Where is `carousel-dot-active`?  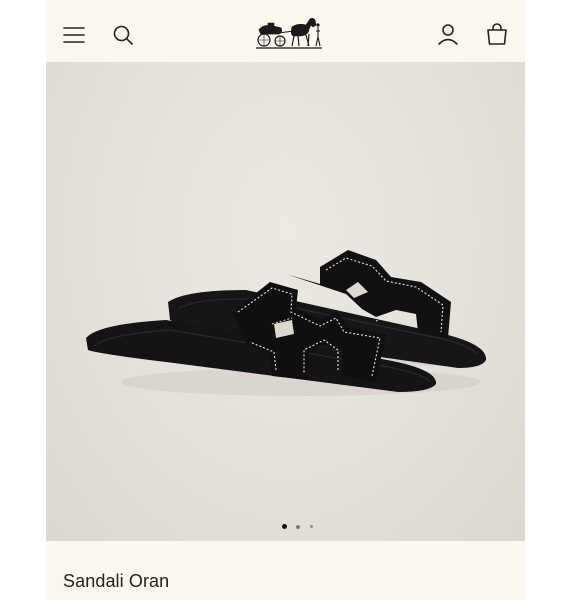 carousel-dot-active is located at coordinates (284, 526).